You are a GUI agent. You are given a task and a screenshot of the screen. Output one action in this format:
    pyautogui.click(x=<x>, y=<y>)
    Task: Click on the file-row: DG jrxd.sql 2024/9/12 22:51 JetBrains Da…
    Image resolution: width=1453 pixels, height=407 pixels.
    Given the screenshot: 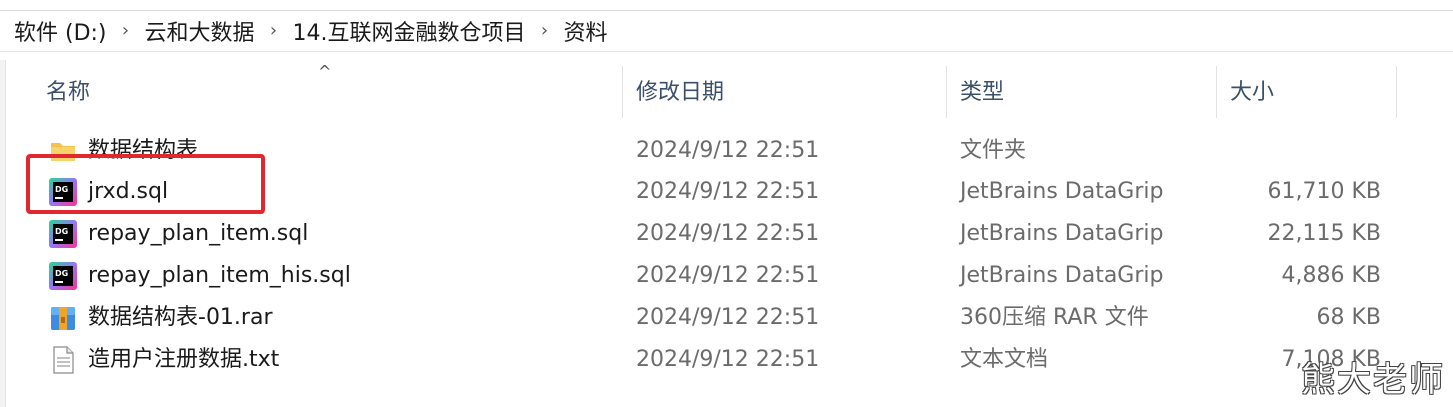 What is the action you would take?
    pyautogui.click(x=726, y=191)
    